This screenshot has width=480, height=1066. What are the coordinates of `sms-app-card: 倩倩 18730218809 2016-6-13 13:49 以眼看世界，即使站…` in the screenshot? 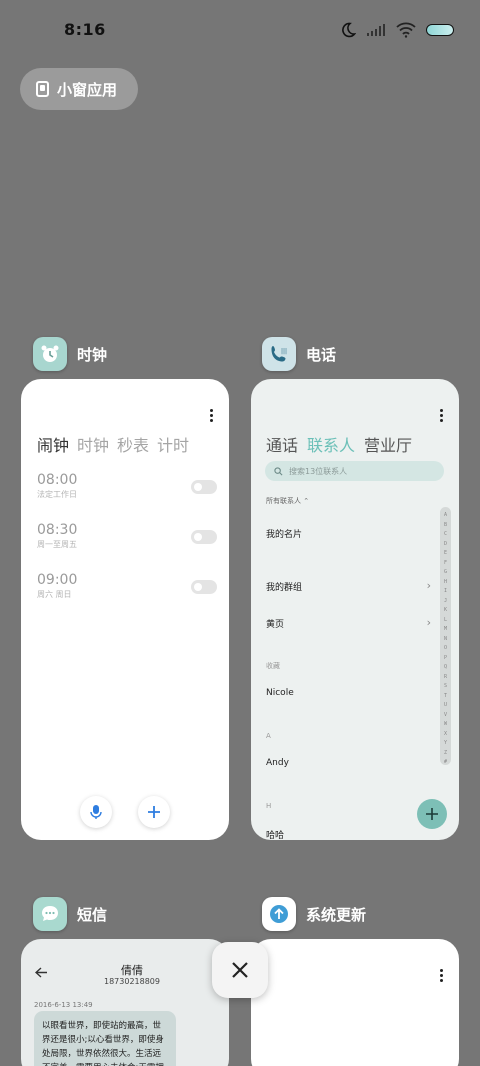 It's located at (125, 1002).